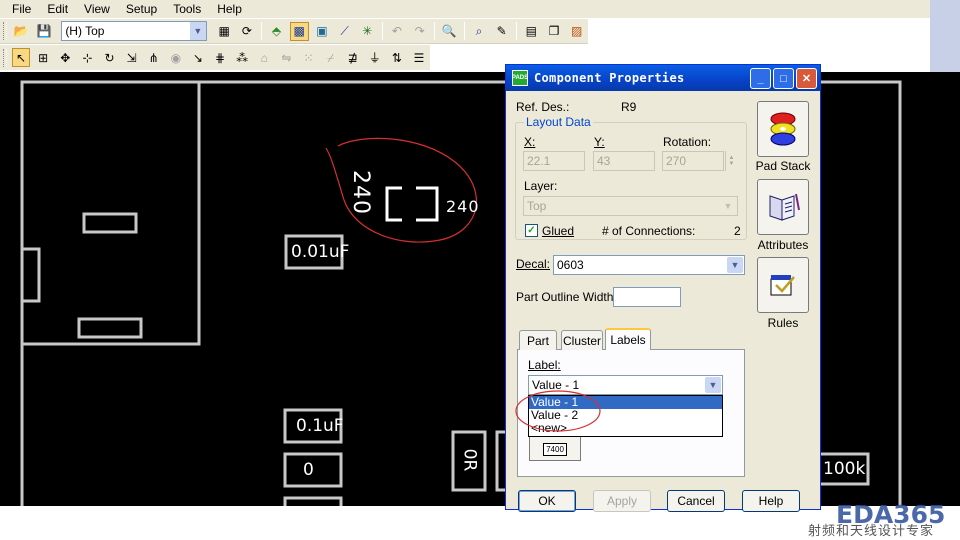 Image resolution: width=960 pixels, height=540 pixels. Describe the element at coordinates (419, 31) in the screenshot. I see `redo-icon: ↷` at that location.